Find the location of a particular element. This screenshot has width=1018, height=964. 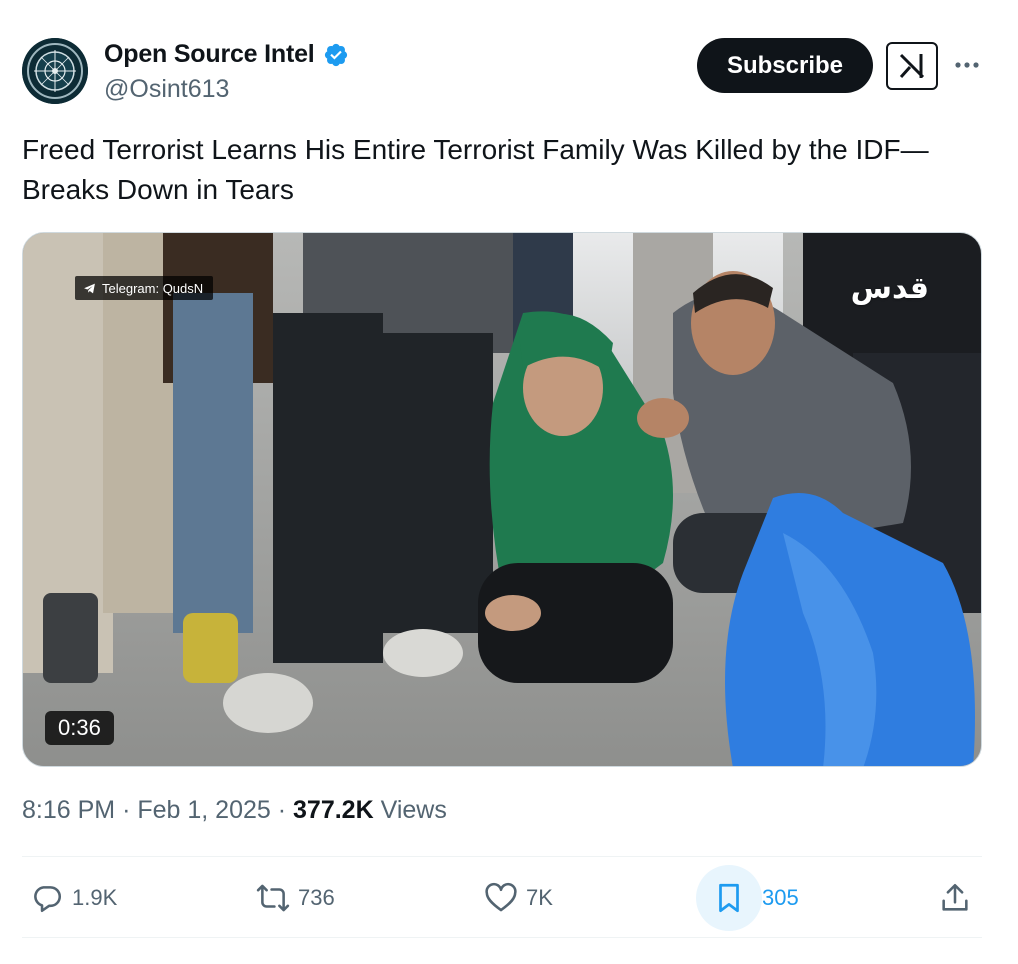

like-count: 7K is located at coordinates (539, 897).